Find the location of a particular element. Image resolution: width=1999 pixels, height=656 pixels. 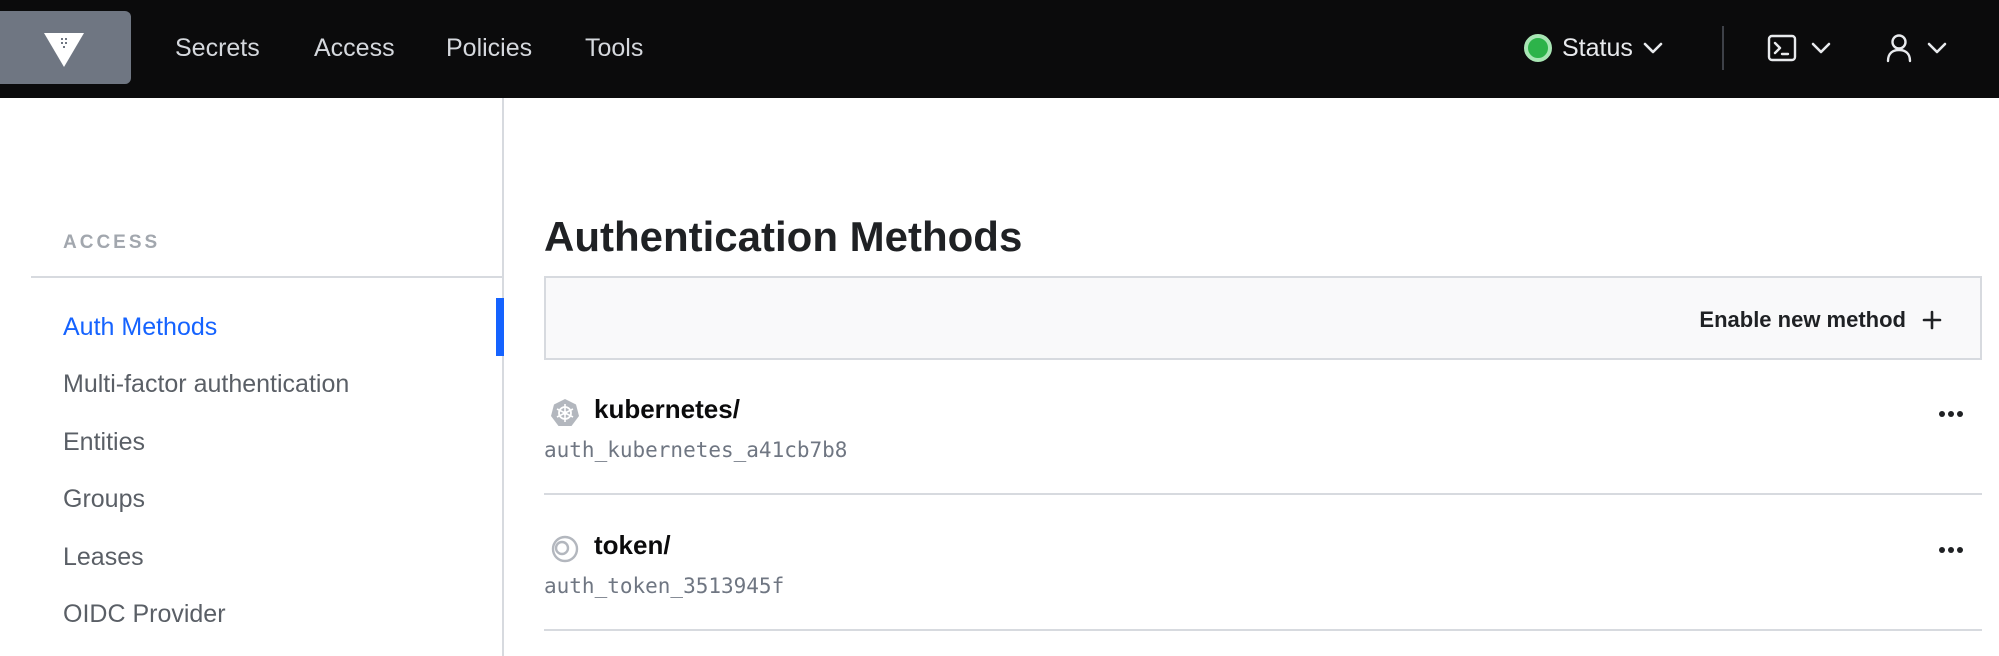

user-icon is located at coordinates (1899, 48).